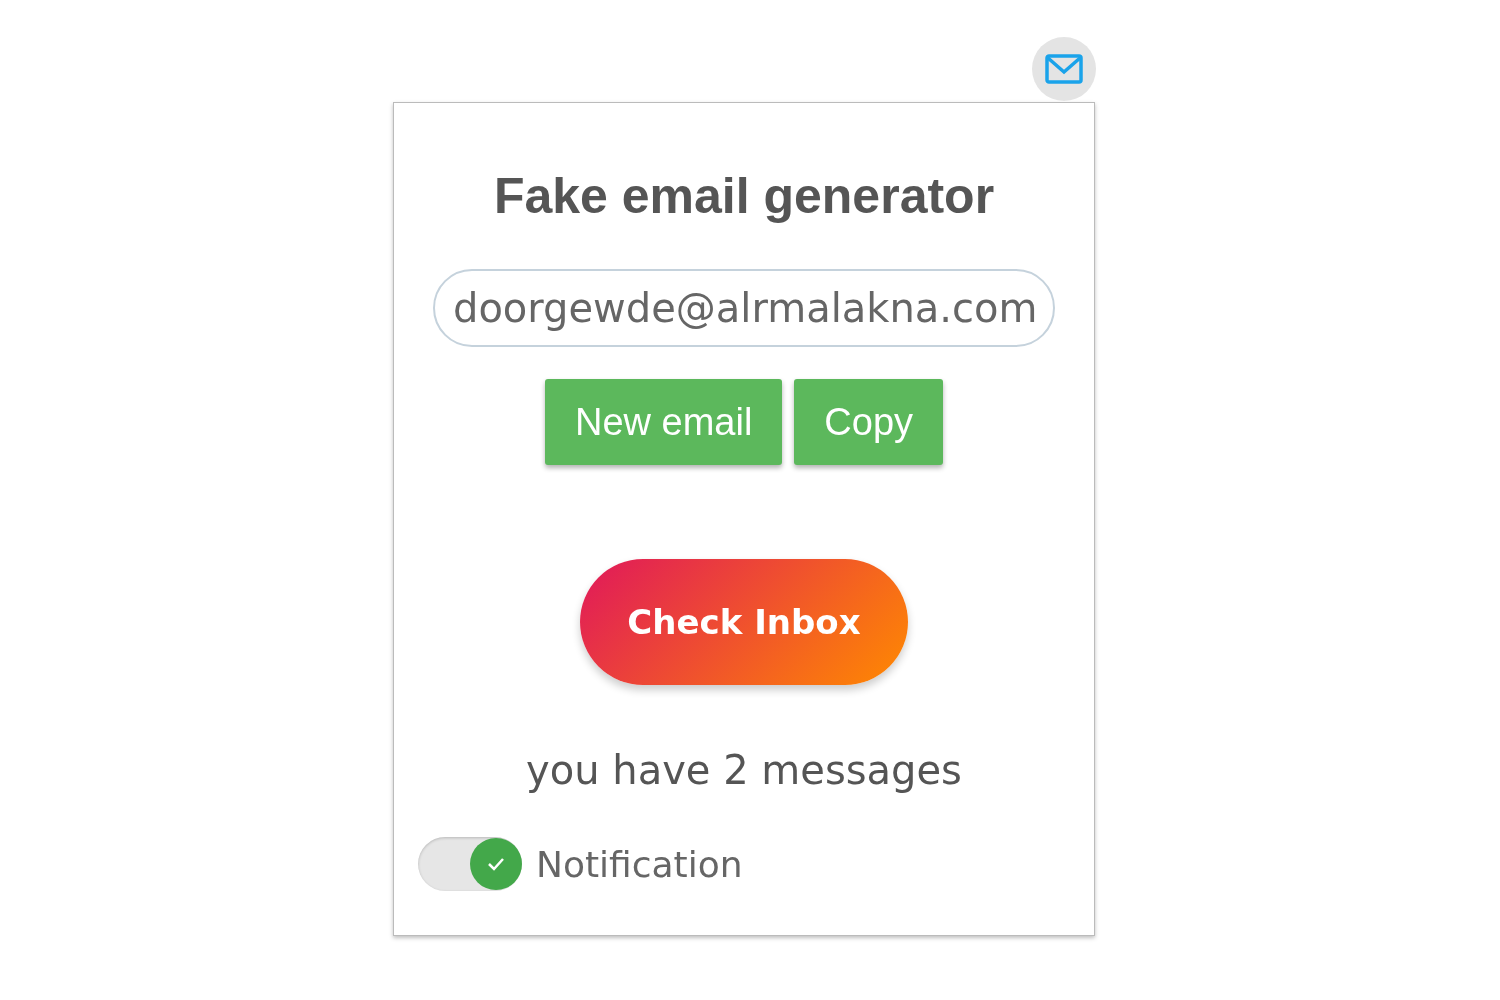 The image size is (1500, 1000). Describe the element at coordinates (869, 422) in the screenshot. I see `copy-button: Copy` at that location.